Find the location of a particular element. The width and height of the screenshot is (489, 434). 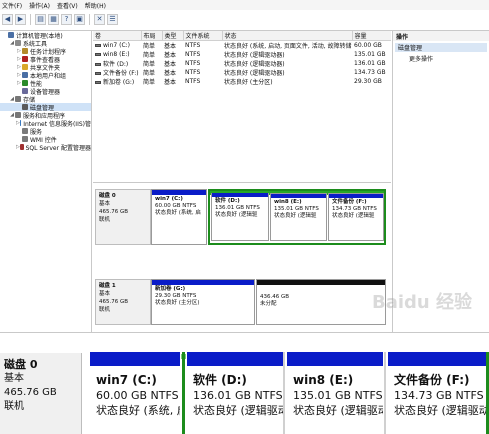

zoom-partition-size: 135.01 GB NTFS is located at coordinates (338, 395).